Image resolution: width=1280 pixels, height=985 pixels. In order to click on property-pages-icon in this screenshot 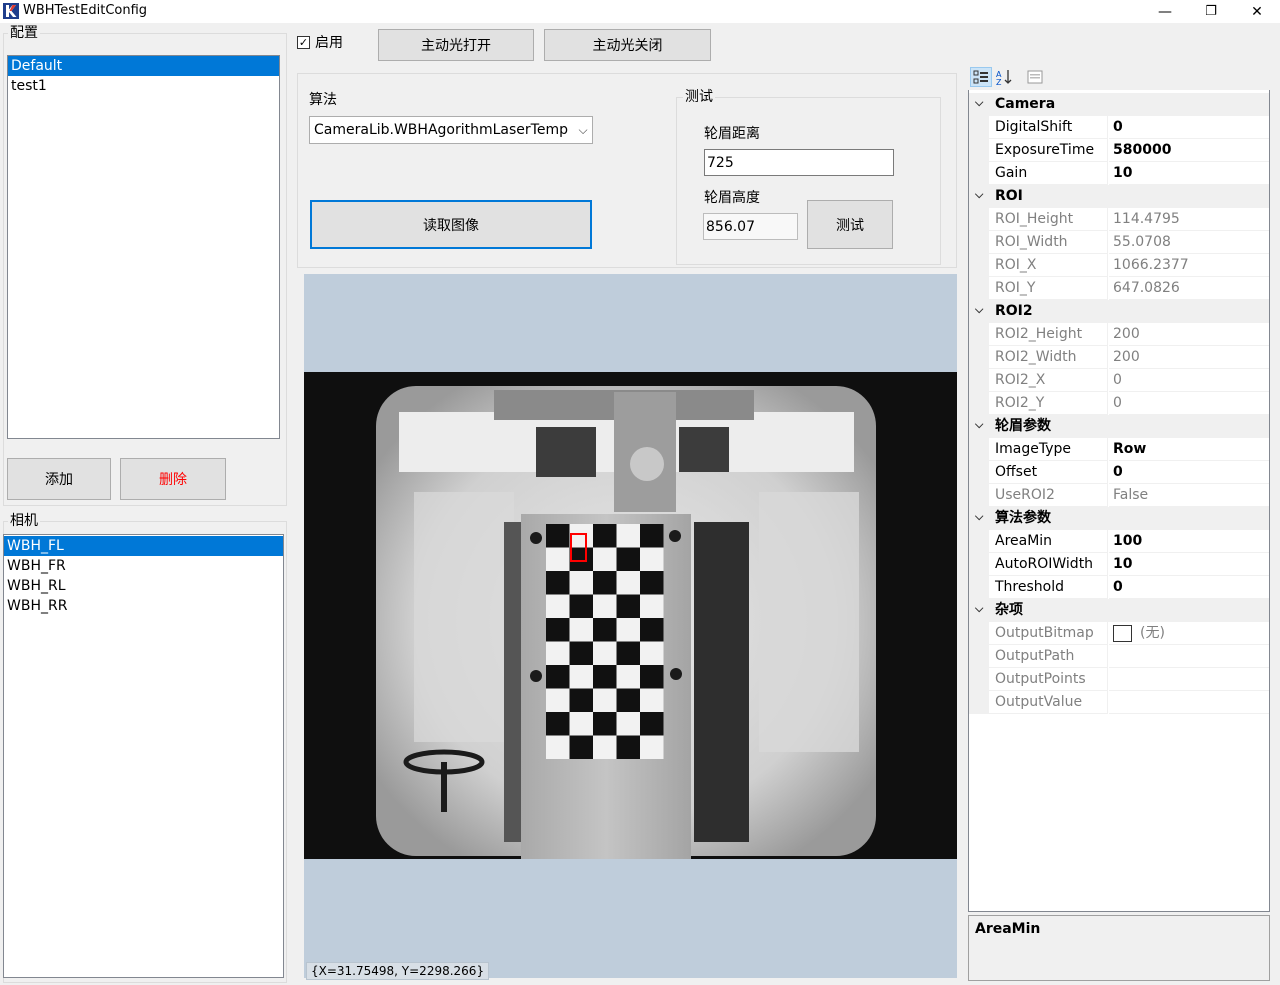, I will do `click(1035, 77)`.